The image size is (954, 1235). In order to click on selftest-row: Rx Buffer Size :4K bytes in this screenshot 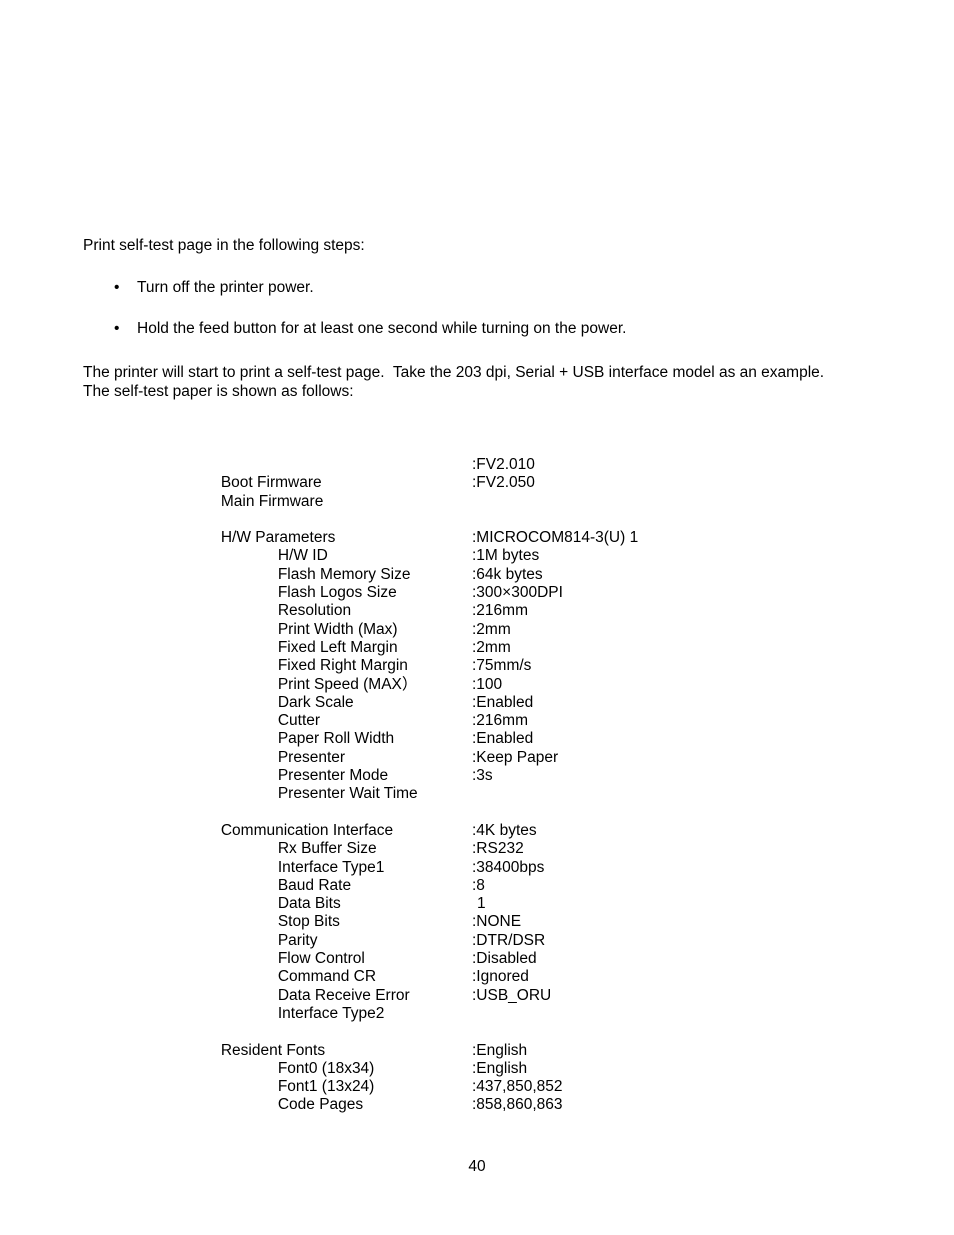, I will do `click(515, 839)`.